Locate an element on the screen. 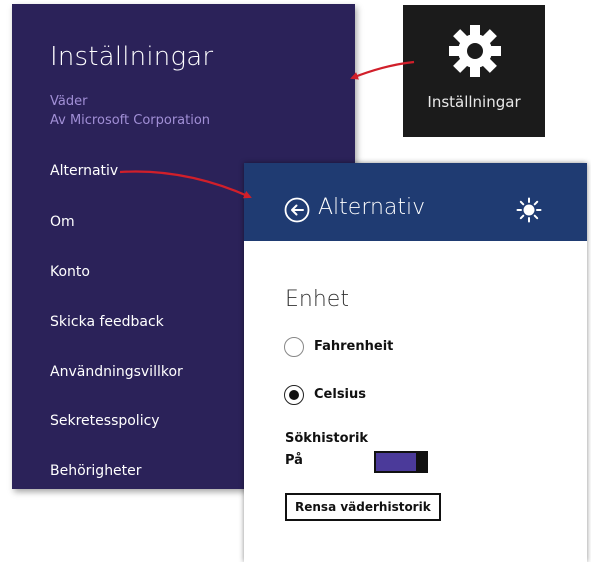 Image resolution: width=591 pixels, height=562 pixels. settings-charm-tile: Inställningar is located at coordinates (474, 71).